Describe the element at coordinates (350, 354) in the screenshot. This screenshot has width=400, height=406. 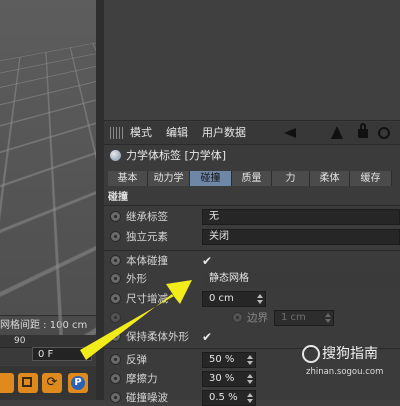
I see `watermark-brand: 搜狗指南` at that location.